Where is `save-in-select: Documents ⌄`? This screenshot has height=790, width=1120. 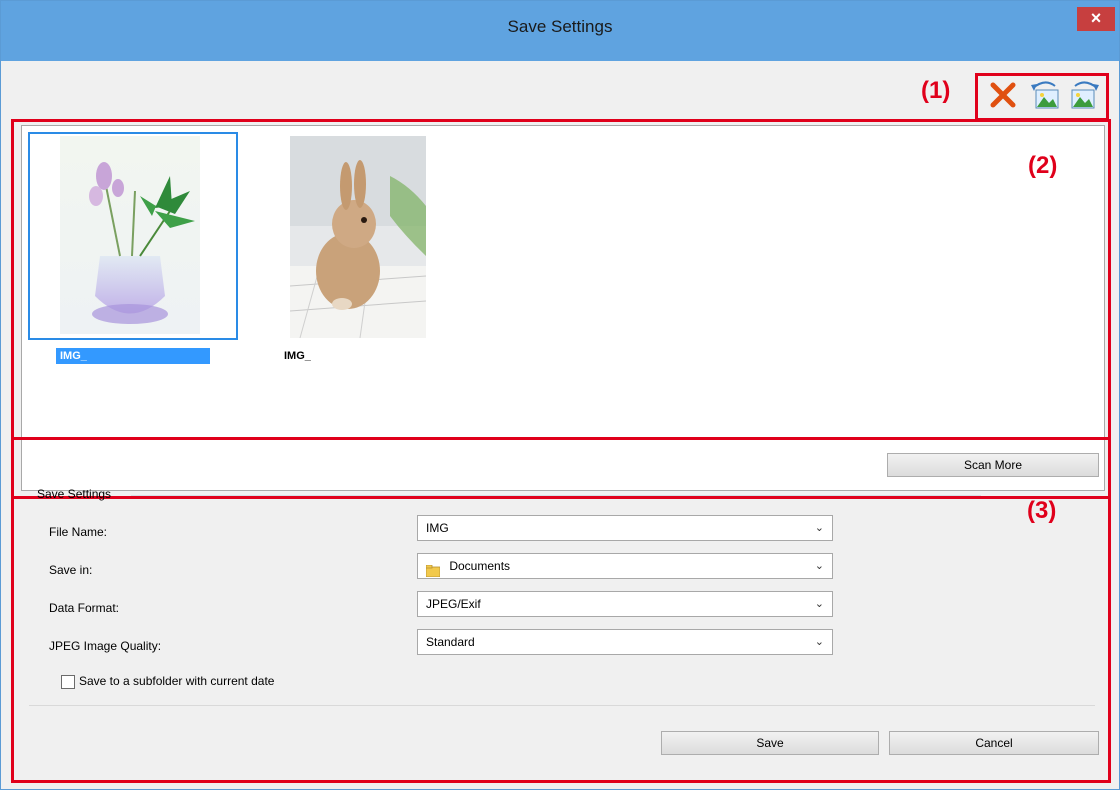 save-in-select: Documents ⌄ is located at coordinates (625, 566).